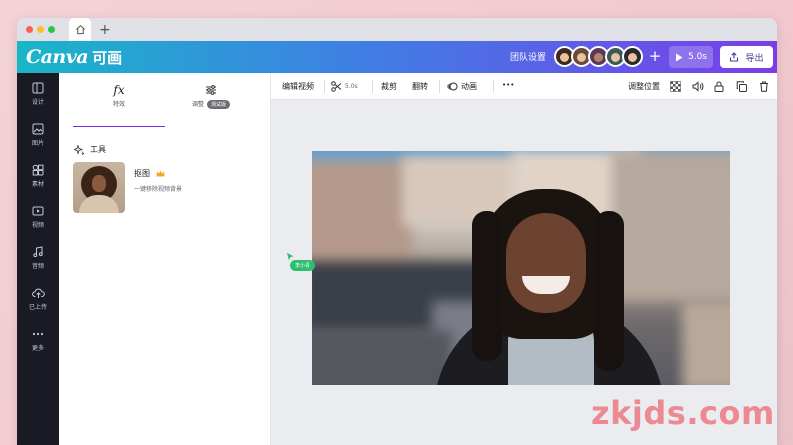 Image resolution: width=793 pixels, height=445 pixels. I want to click on upload-icon, so click(38, 293).